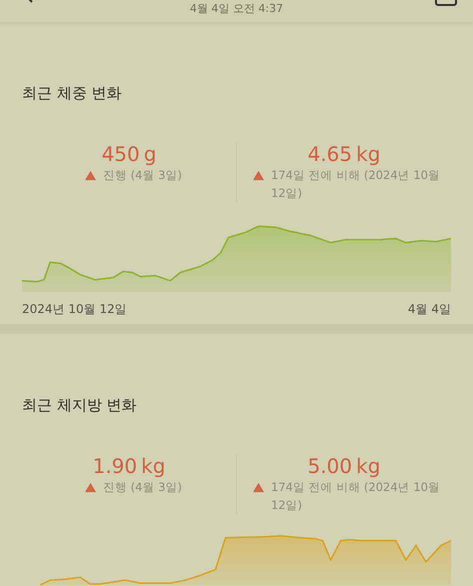 The height and width of the screenshot is (586, 473). What do you see at coordinates (74, 309) in the screenshot?
I see `start-date-label: 2024년 10월 12일` at bounding box center [74, 309].